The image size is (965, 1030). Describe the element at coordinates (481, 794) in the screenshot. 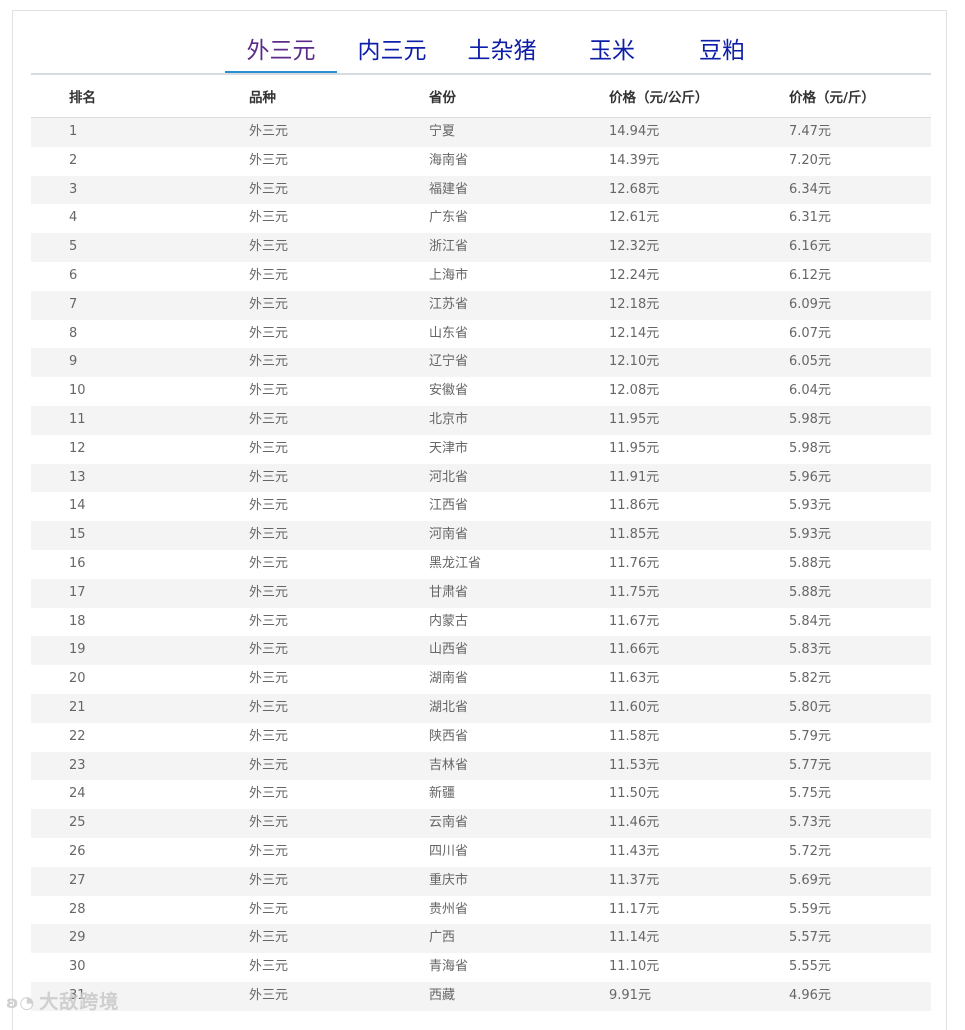

I see `table-row: 24 外三元 新疆 11.50元 5.75元` at that location.